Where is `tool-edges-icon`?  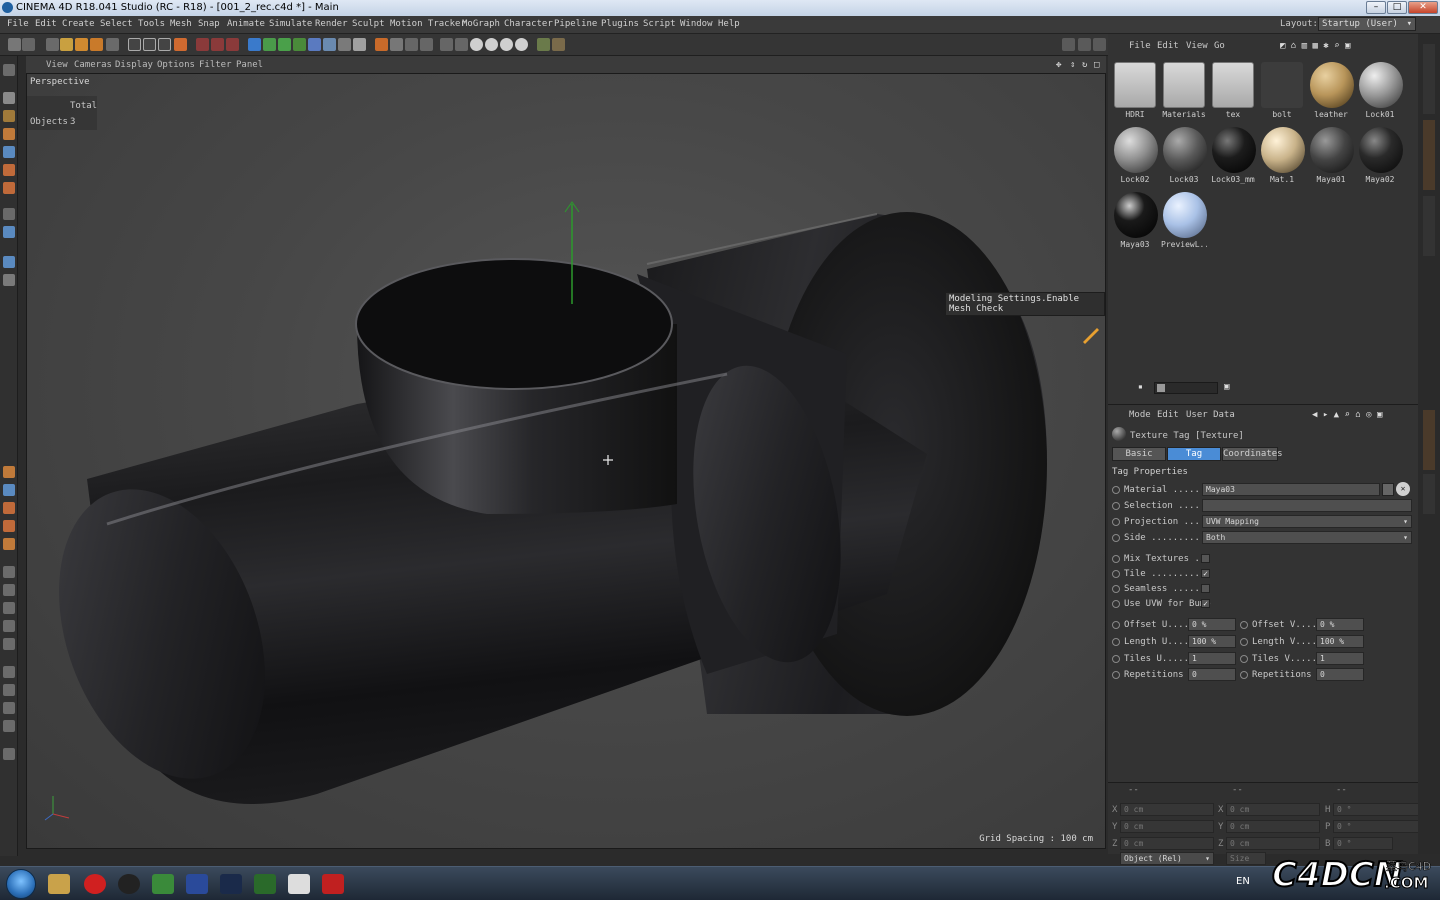 tool-edges-icon is located at coordinates (9, 170).